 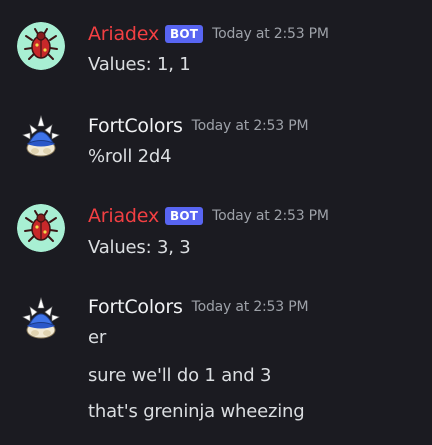 What do you see at coordinates (196, 411) in the screenshot?
I see `message-content: that's greninja wheezing` at bounding box center [196, 411].